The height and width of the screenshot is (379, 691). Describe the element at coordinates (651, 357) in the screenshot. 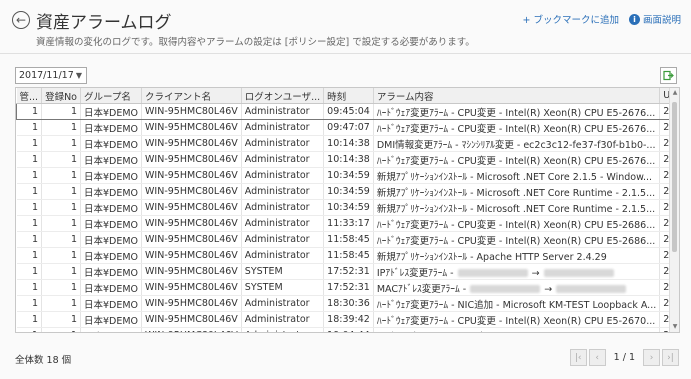

I see `next-page-button: ›` at that location.